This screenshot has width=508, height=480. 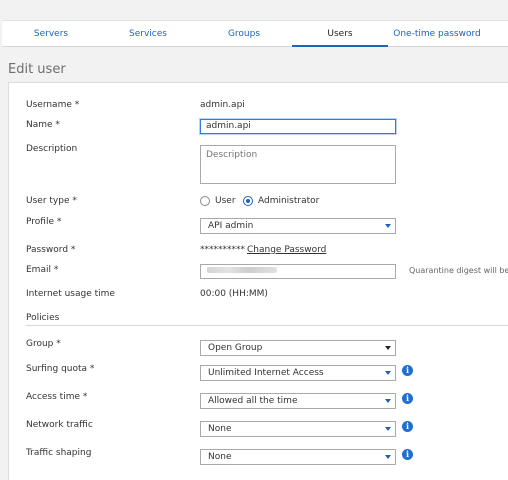 What do you see at coordinates (51, 201) in the screenshot?
I see `user-type-label: User type *` at bounding box center [51, 201].